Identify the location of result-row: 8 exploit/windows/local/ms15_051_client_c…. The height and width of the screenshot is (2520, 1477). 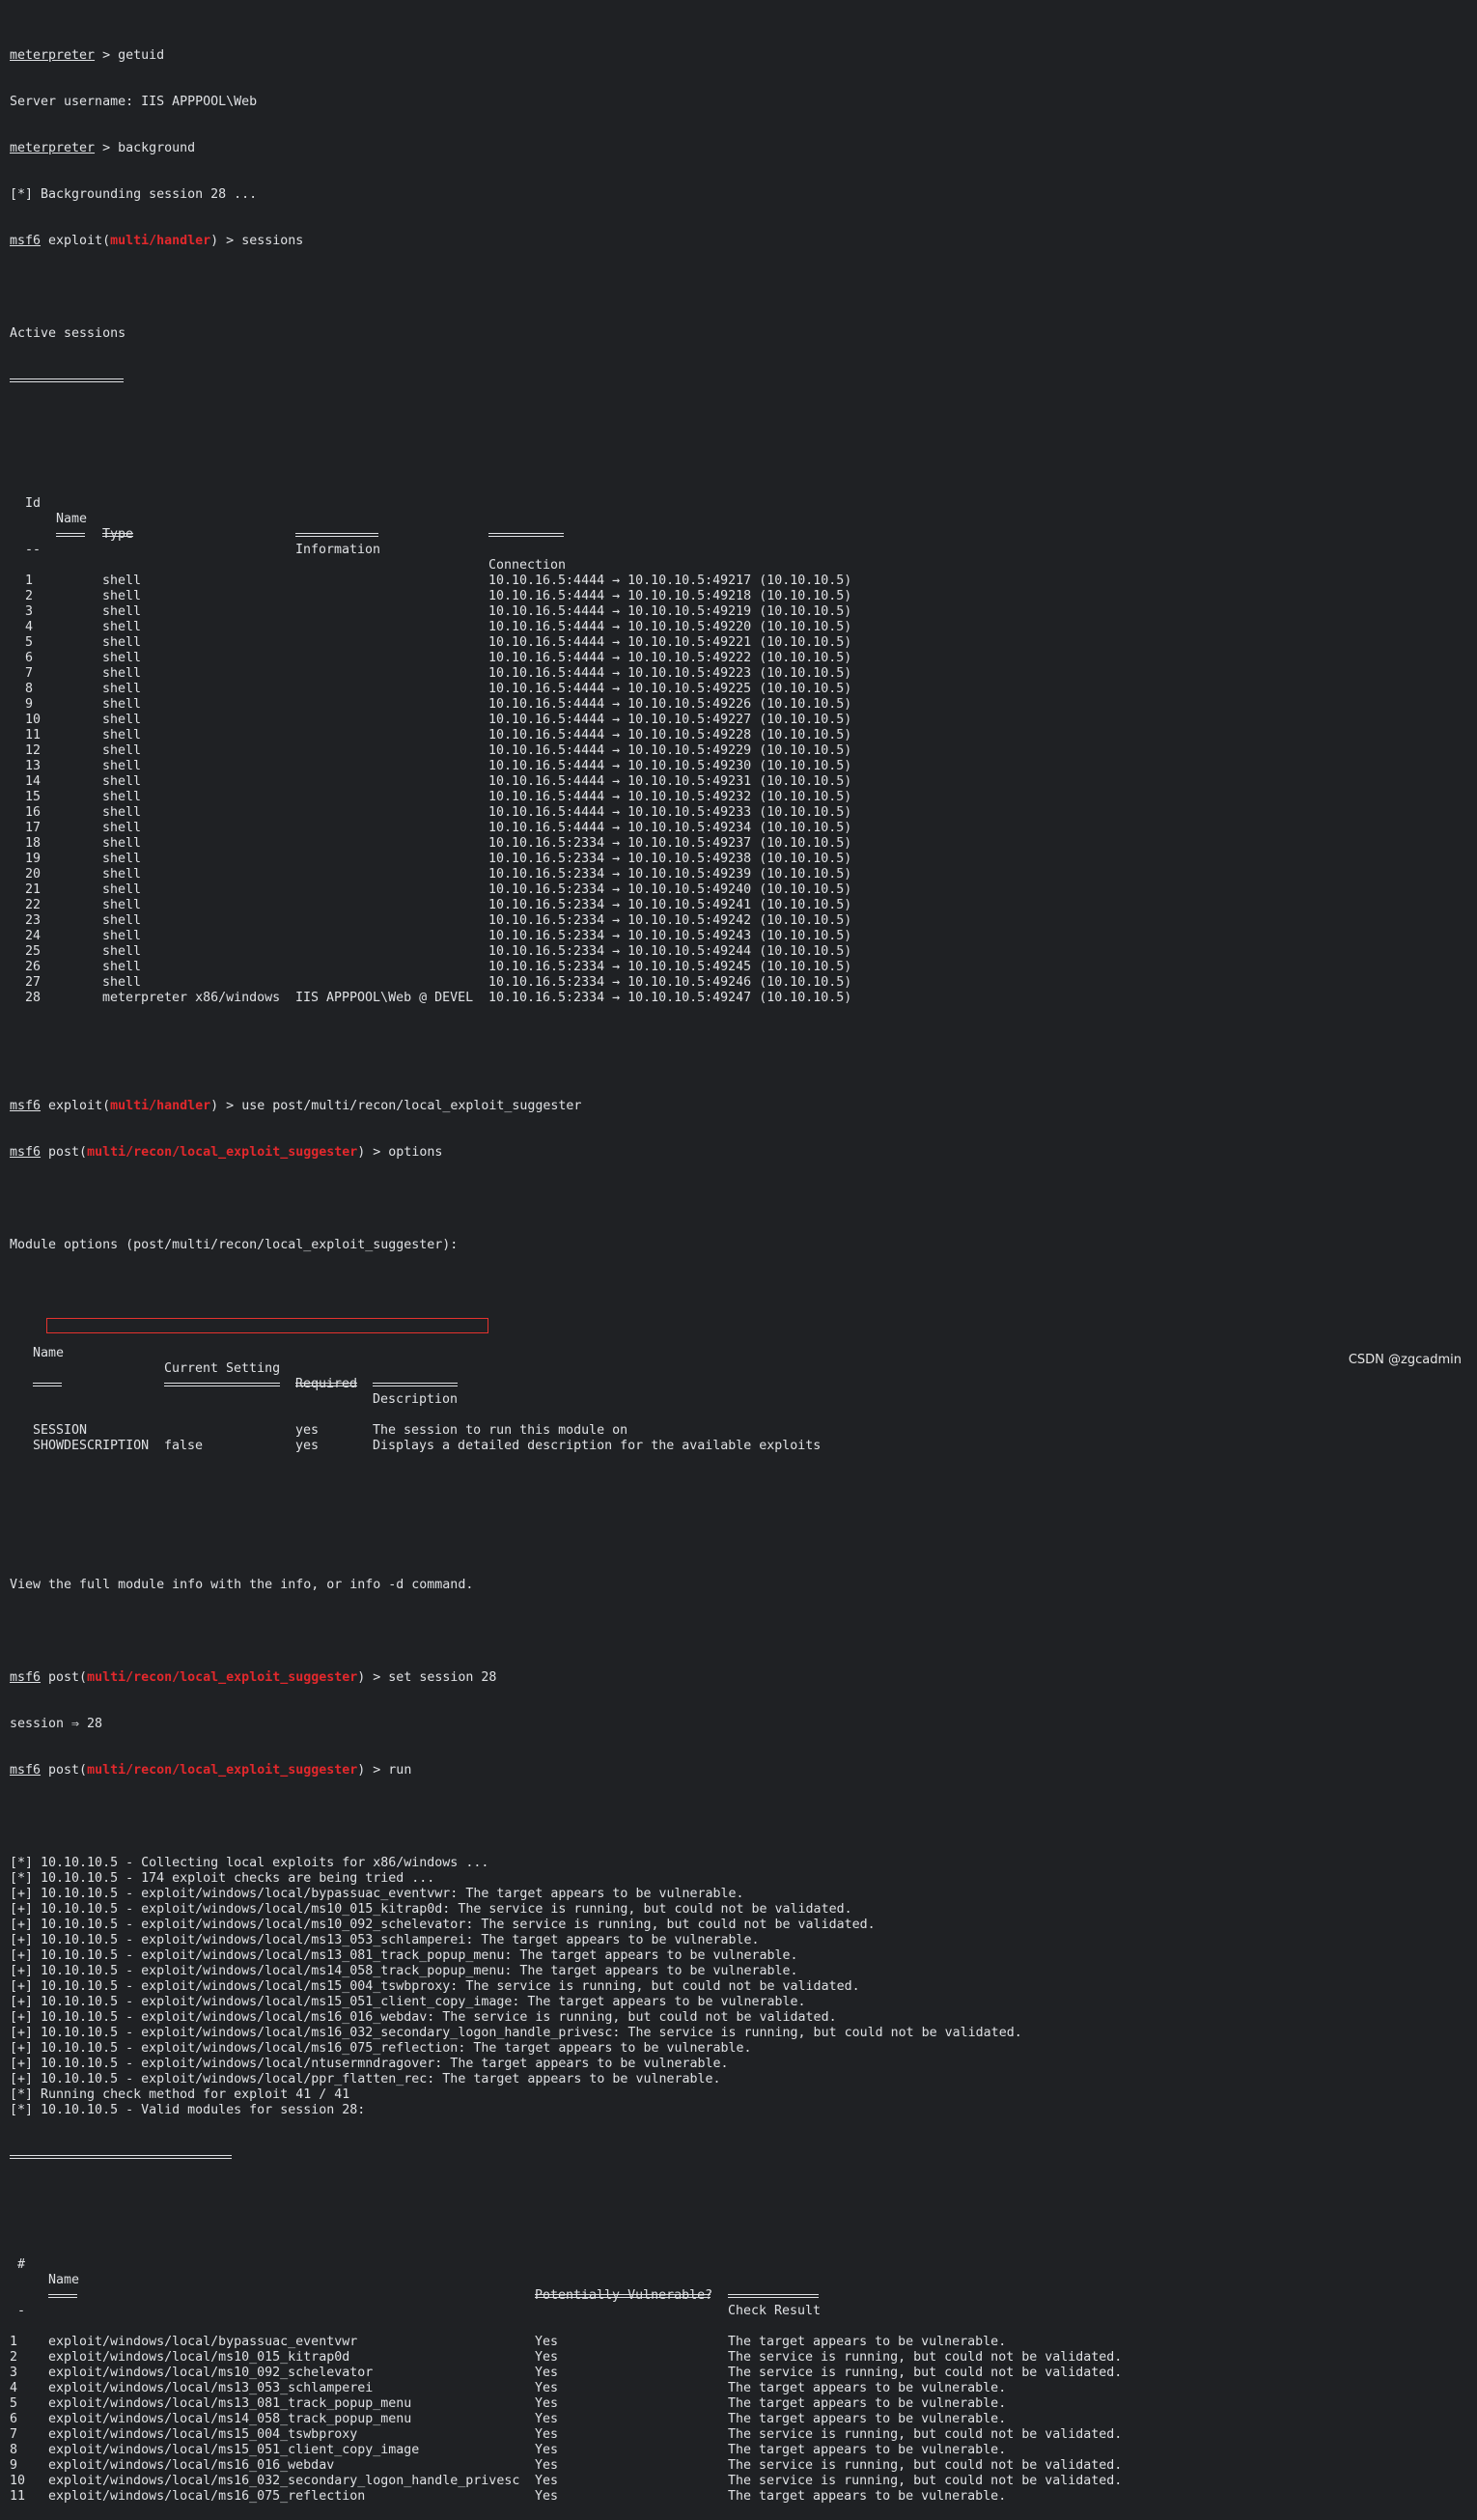
(743, 2451).